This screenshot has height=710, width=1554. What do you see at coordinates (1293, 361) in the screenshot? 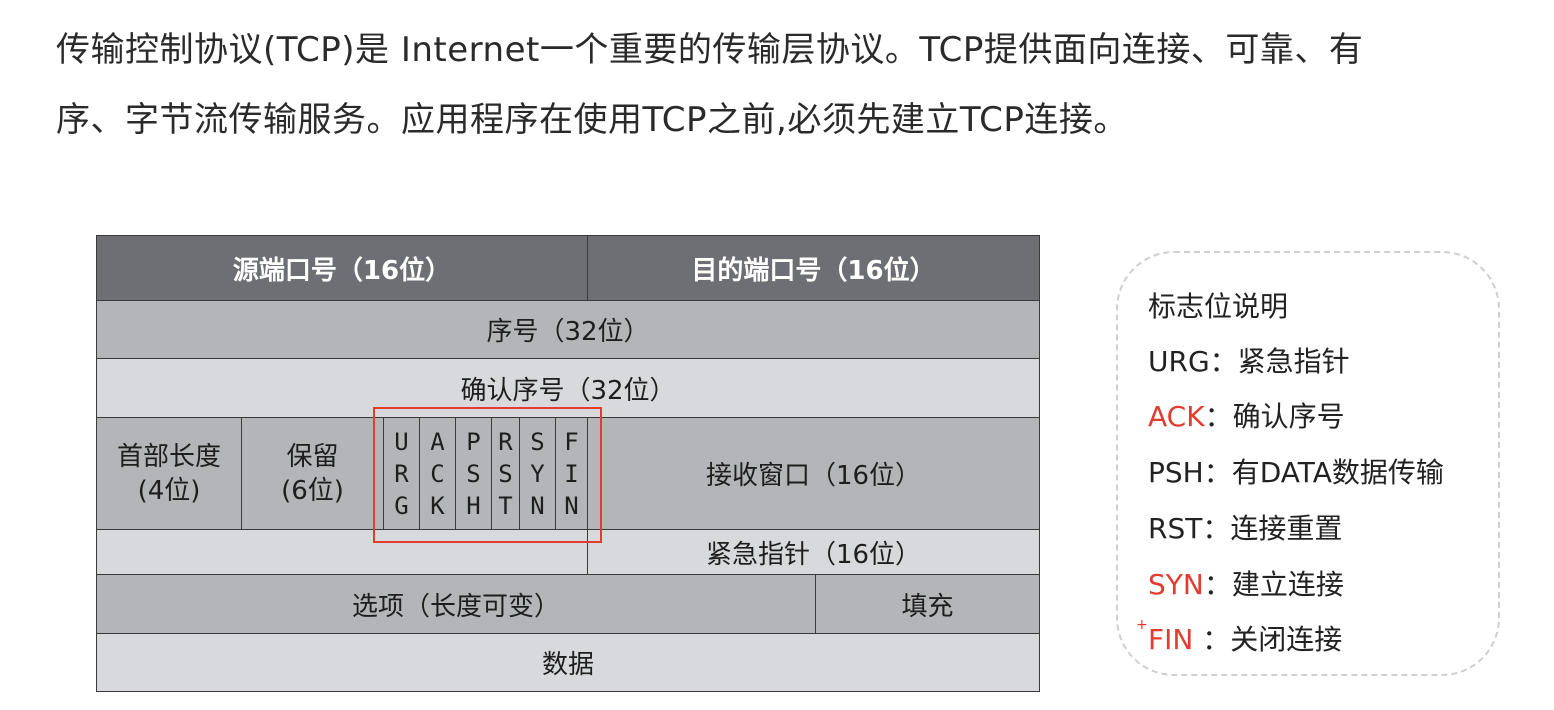
I see `legend-desc-urg: 紧急指针` at bounding box center [1293, 361].